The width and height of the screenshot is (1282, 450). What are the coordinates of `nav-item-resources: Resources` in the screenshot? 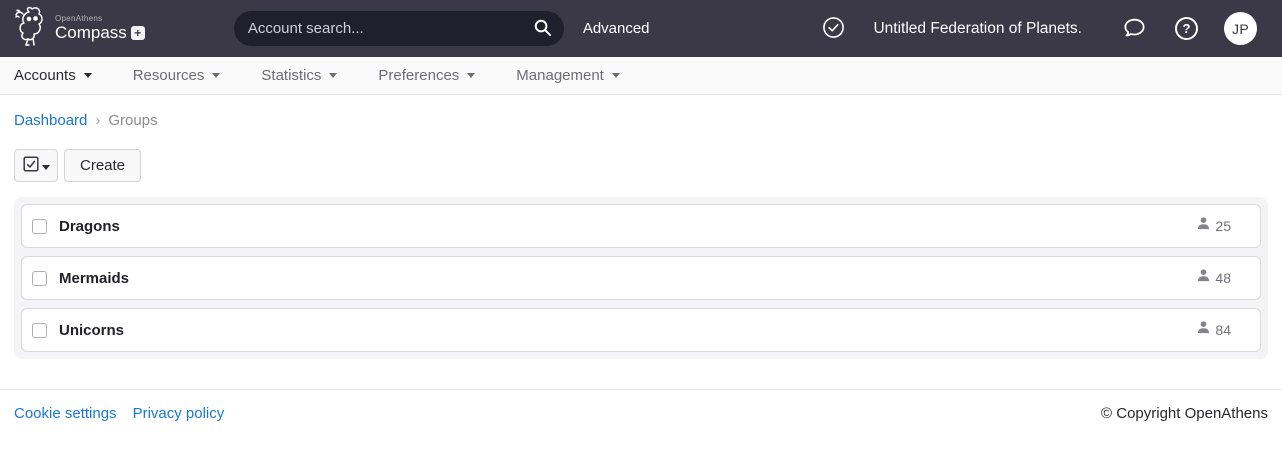 It's located at (177, 75).